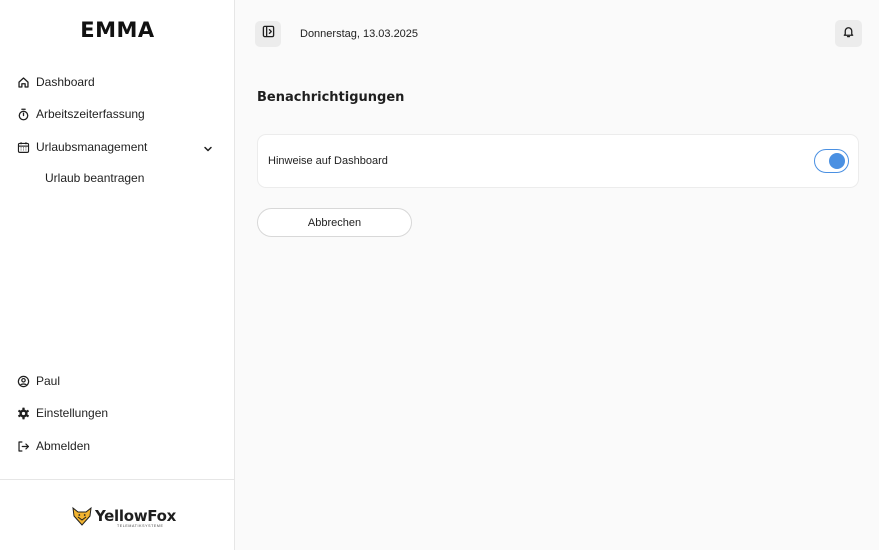  What do you see at coordinates (90, 114) in the screenshot?
I see `sidebar-item-label: Arbeitszeiterfassung` at bounding box center [90, 114].